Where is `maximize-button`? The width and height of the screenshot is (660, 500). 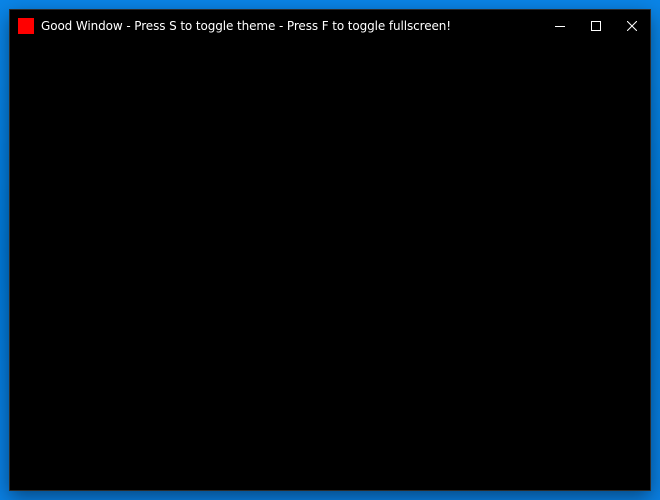
maximize-button is located at coordinates (596, 25).